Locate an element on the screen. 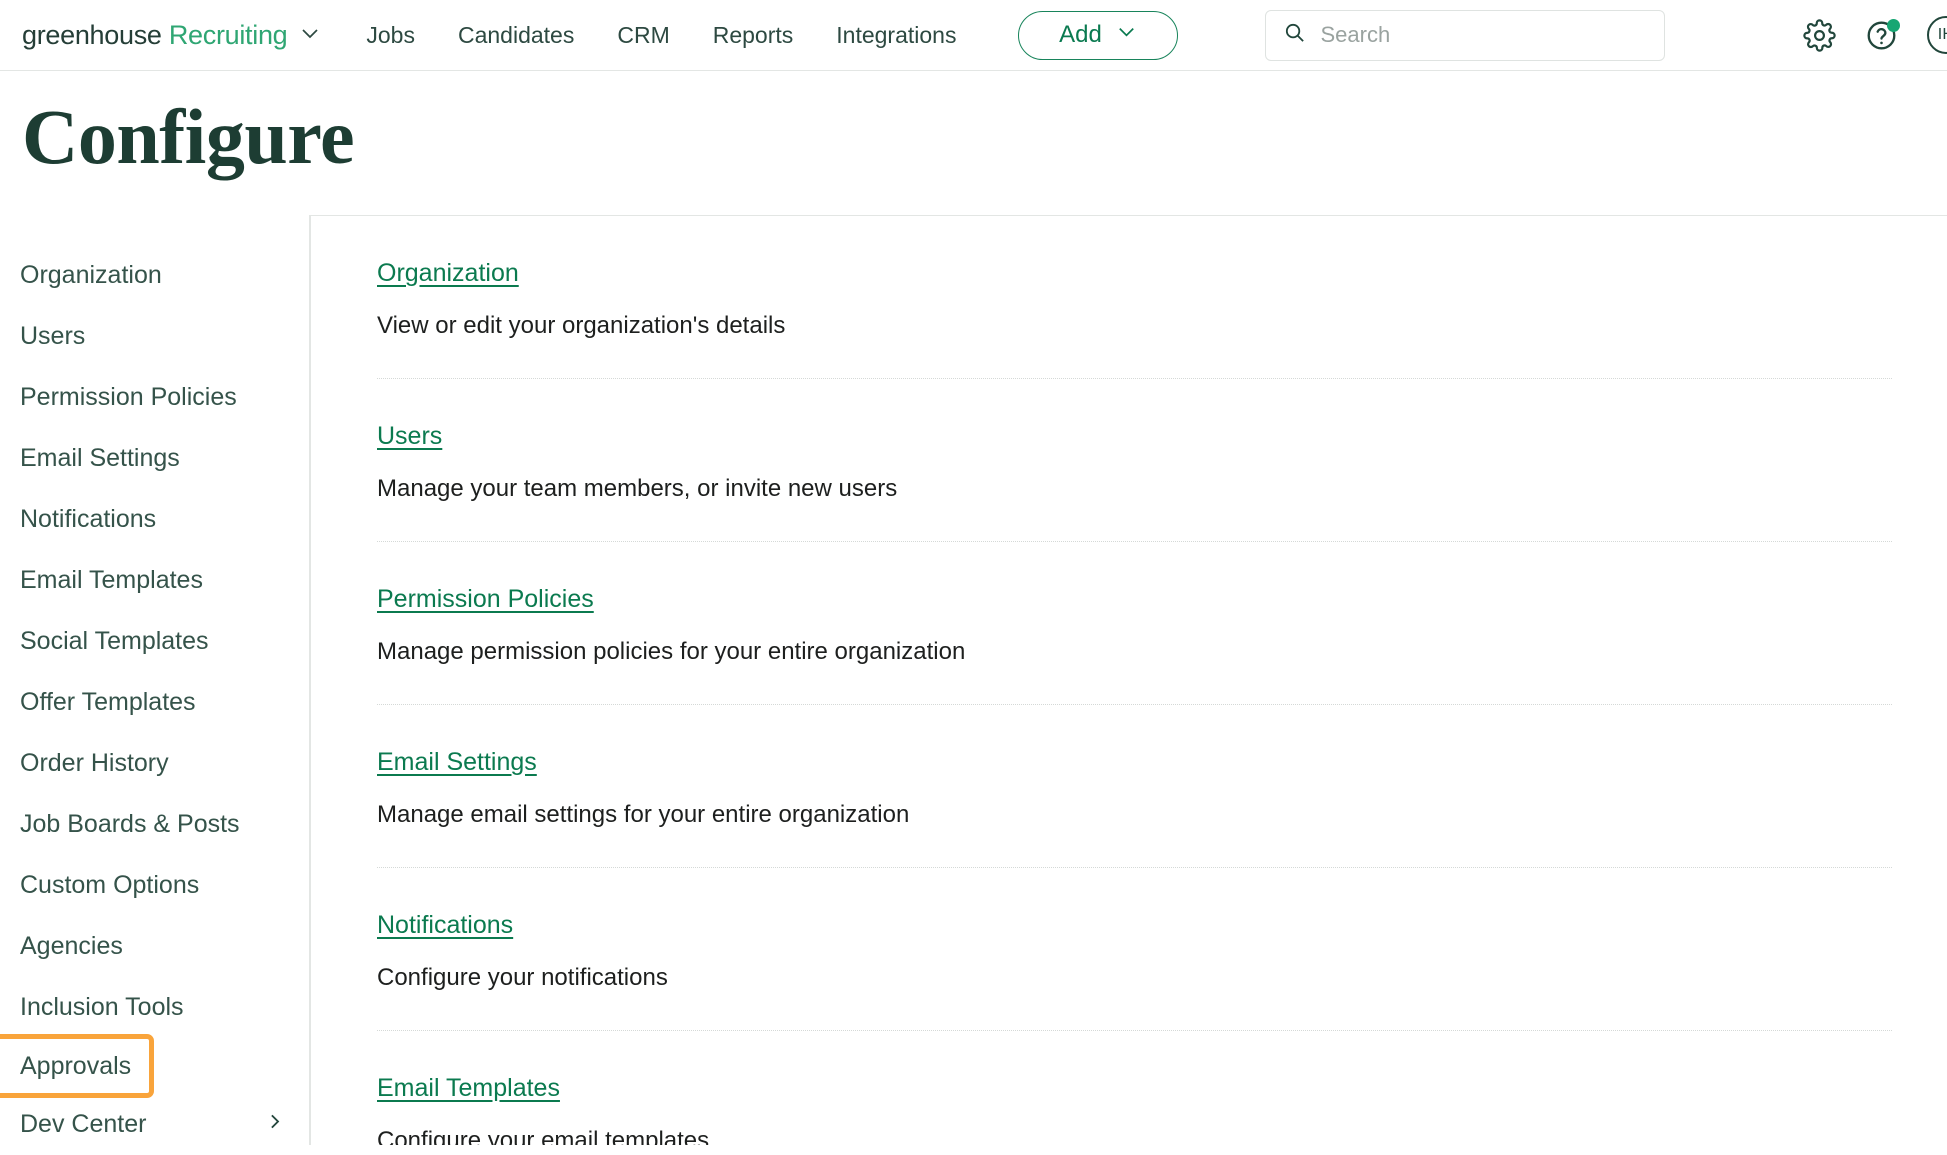 The width and height of the screenshot is (1947, 1155). search-box is located at coordinates (1465, 35).